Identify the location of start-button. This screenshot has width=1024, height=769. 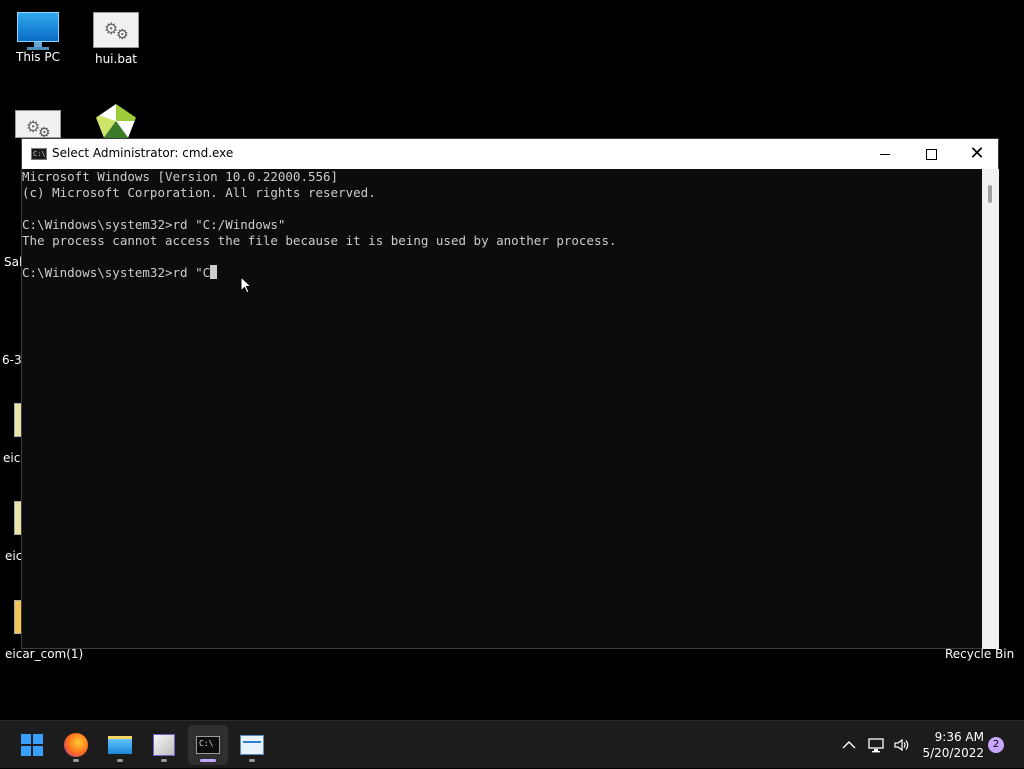
(32, 745).